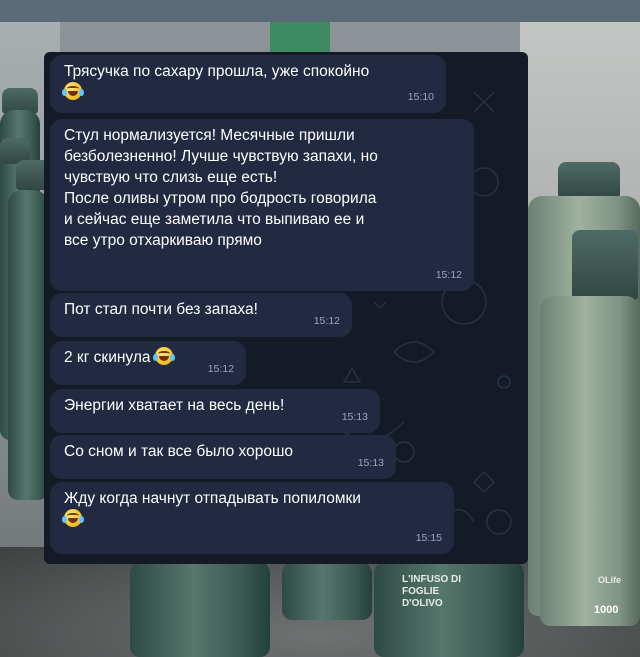 The image size is (640, 657). What do you see at coordinates (300, 38) in the screenshot?
I see `window-light` at bounding box center [300, 38].